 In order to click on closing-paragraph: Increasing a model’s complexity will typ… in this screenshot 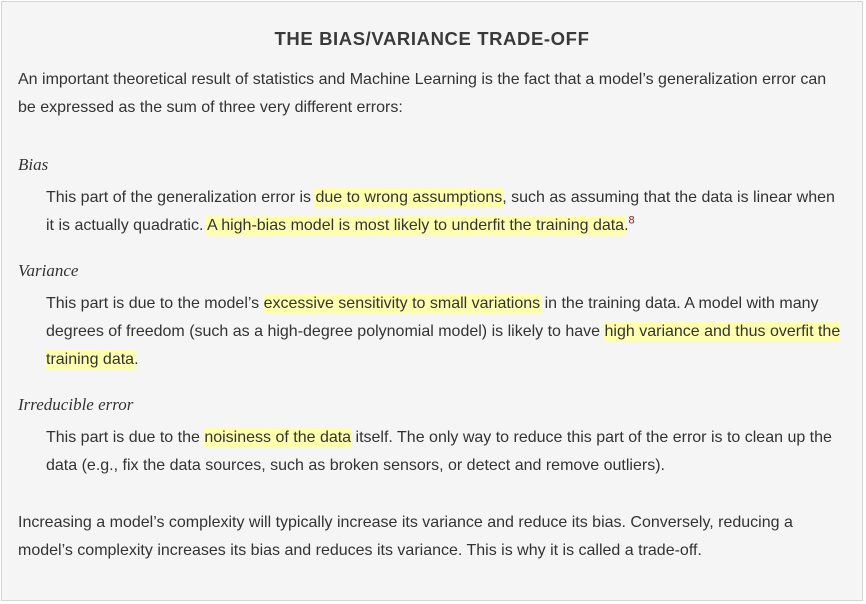, I will do `click(405, 536)`.